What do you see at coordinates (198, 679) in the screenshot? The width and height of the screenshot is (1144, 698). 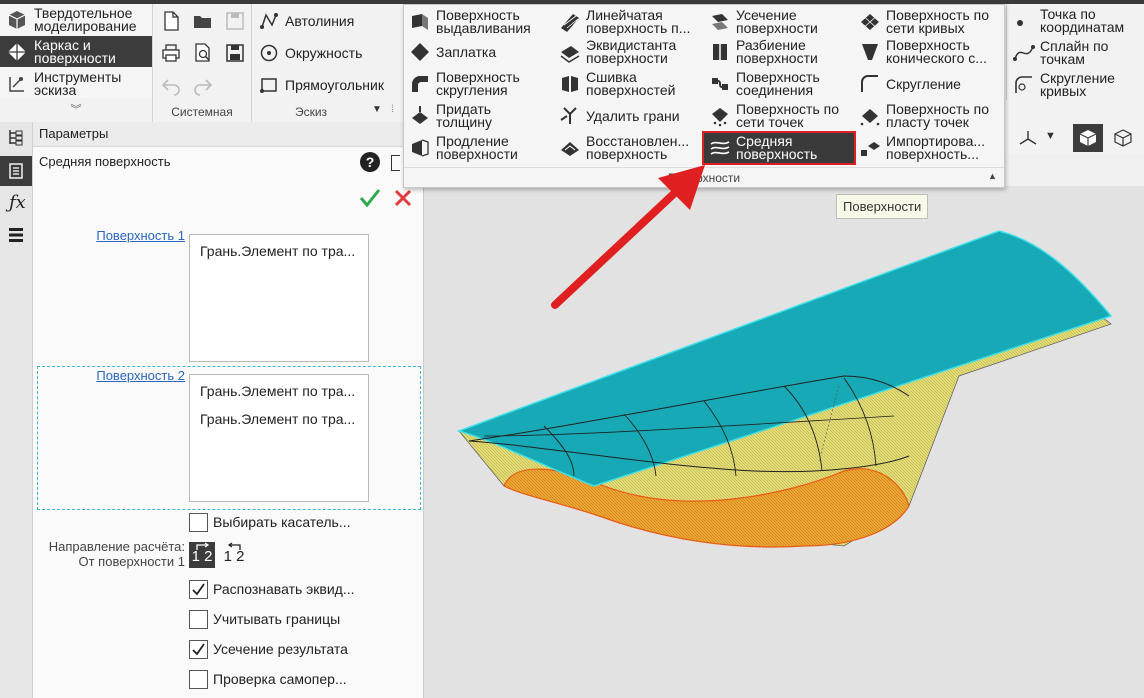 I see `selfcheck-checkbox` at bounding box center [198, 679].